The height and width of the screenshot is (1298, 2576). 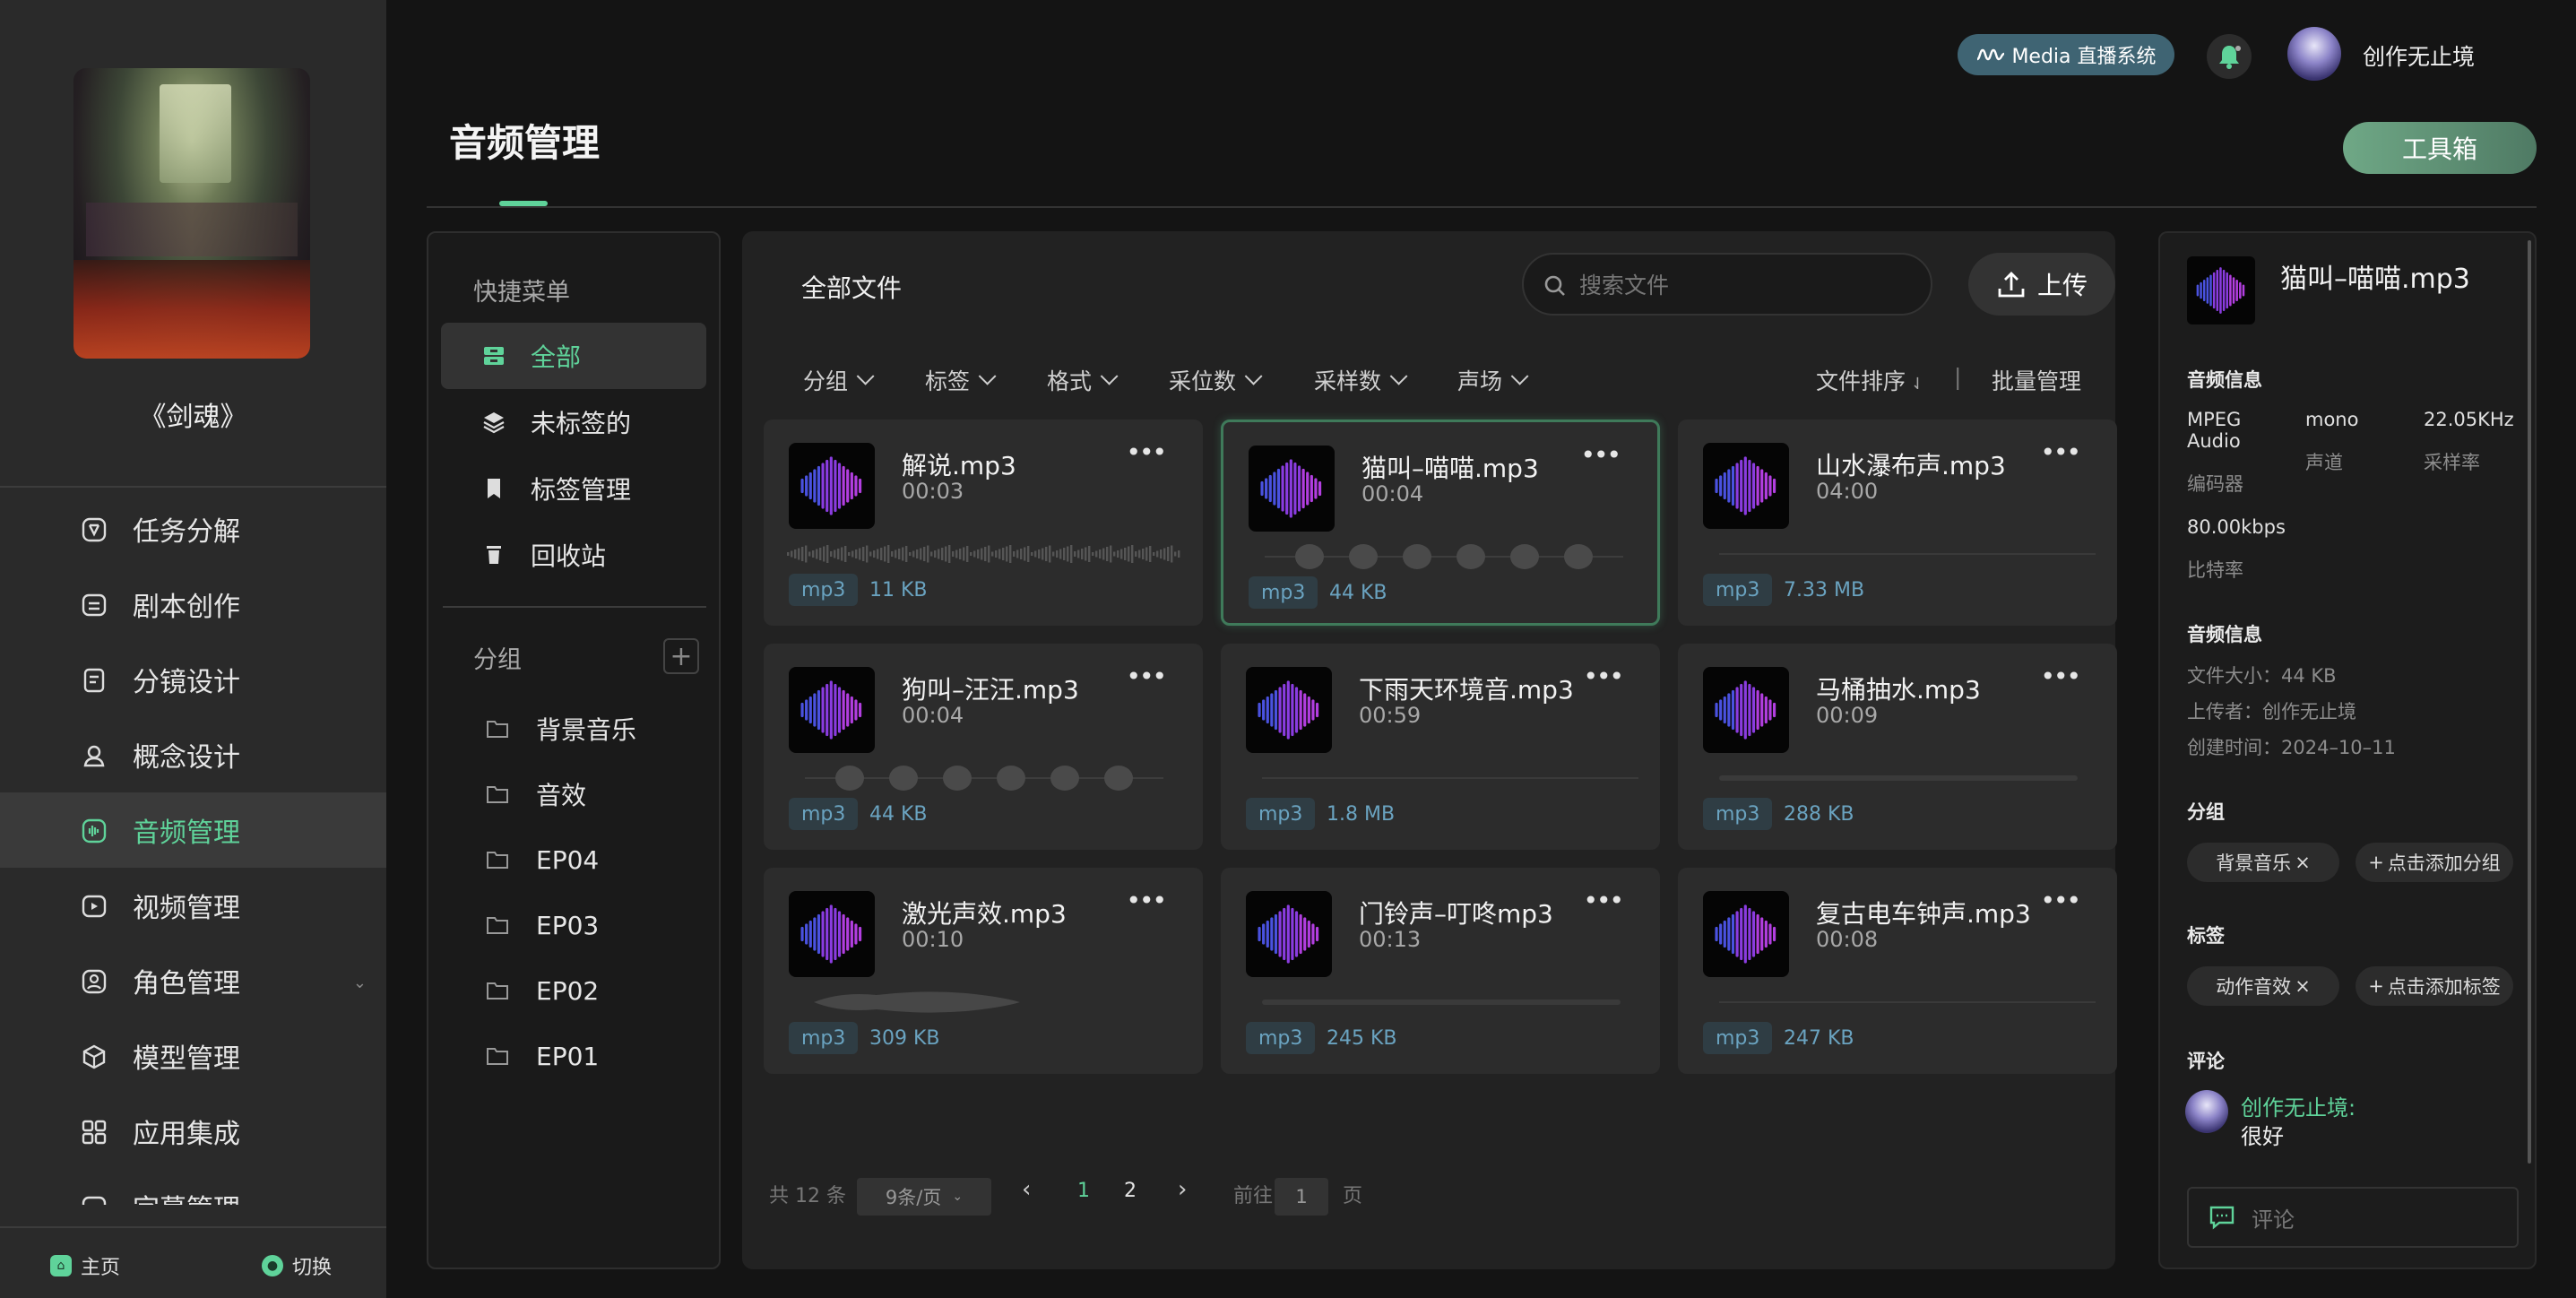 What do you see at coordinates (933, 492) in the screenshot?
I see `file-duration: 00:03` at bounding box center [933, 492].